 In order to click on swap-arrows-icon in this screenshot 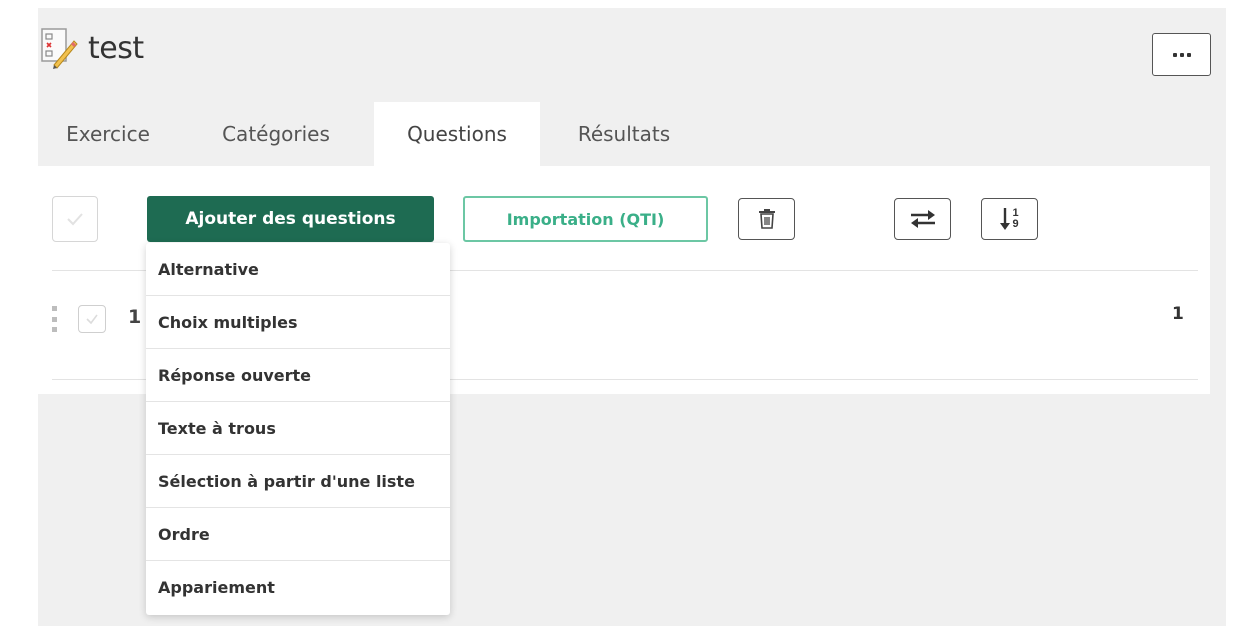, I will do `click(922, 219)`.